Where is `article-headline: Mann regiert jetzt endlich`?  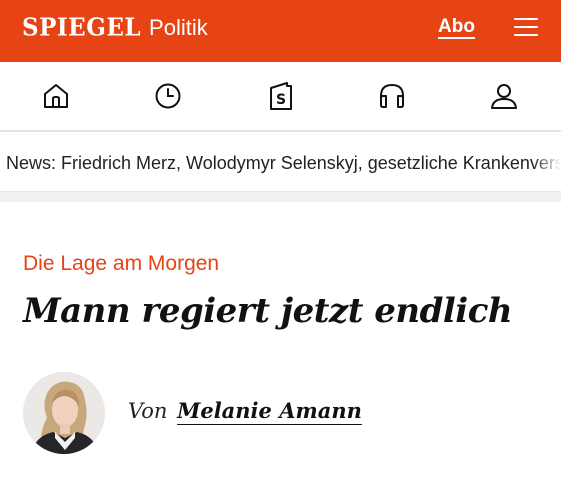 article-headline: Mann regiert jetzt endlich is located at coordinates (268, 311).